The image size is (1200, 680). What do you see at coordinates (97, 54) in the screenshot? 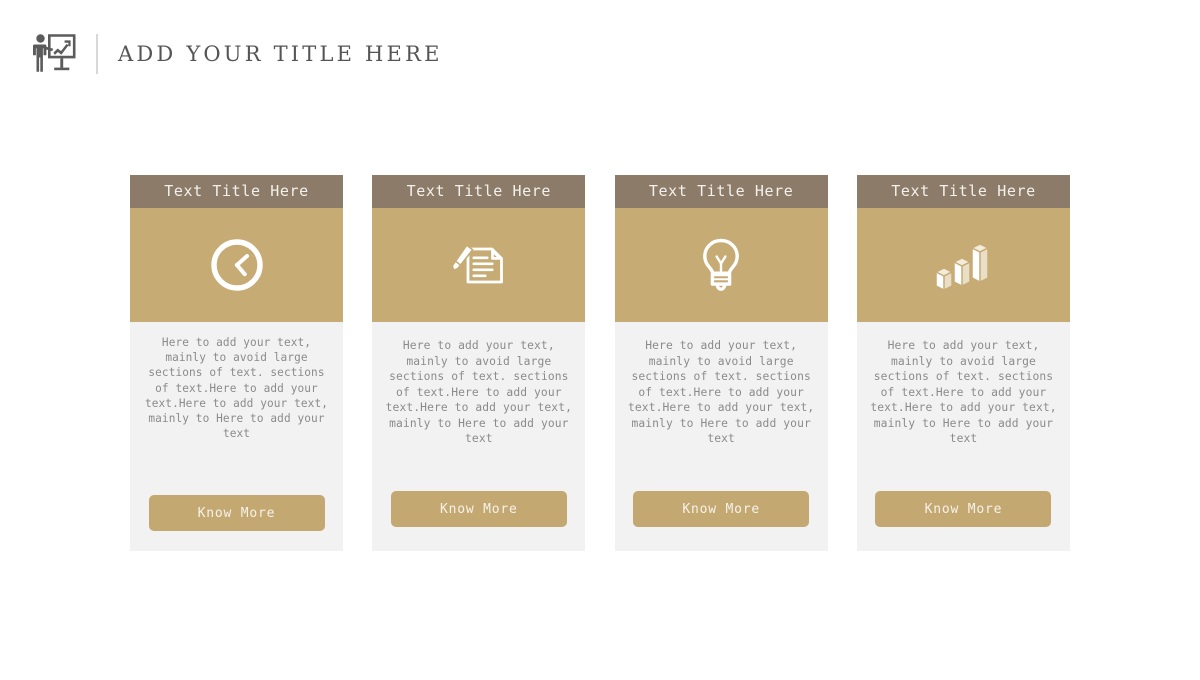
I see `header-divider` at bounding box center [97, 54].